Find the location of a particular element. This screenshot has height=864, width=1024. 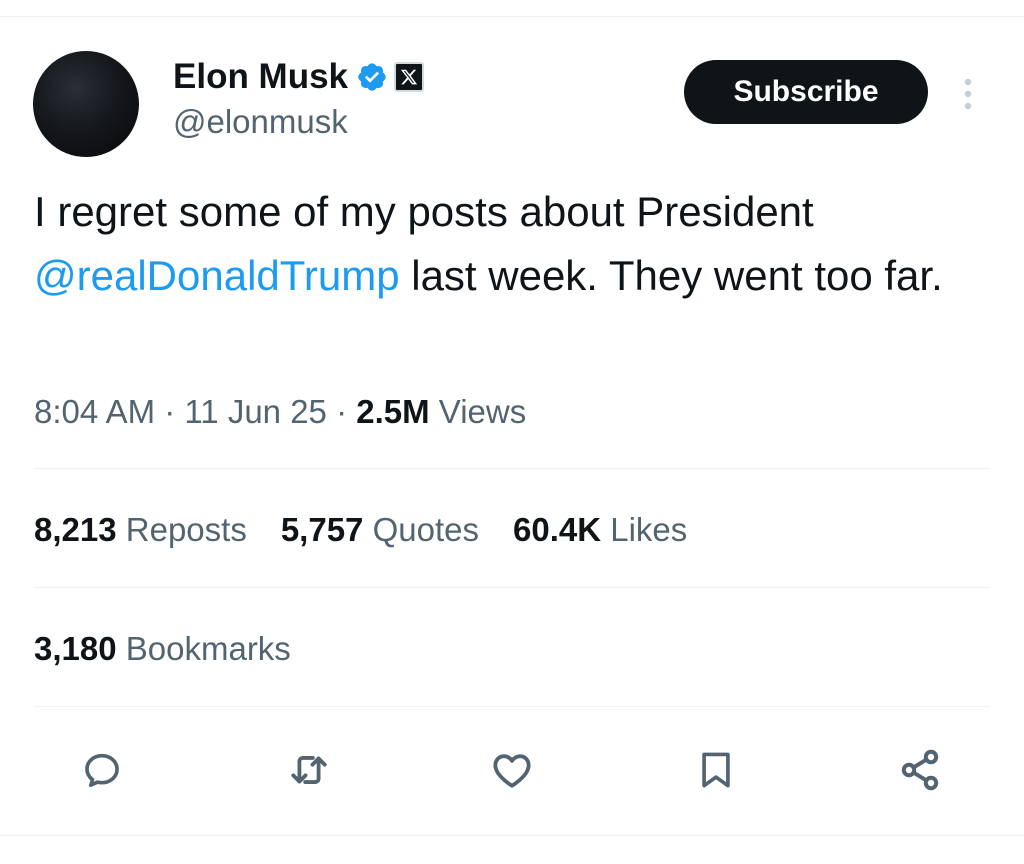

avatar is located at coordinates (86, 104).